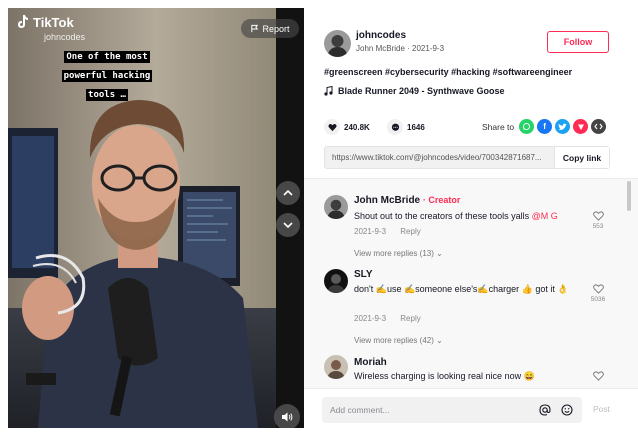 The height and width of the screenshot is (435, 638). I want to click on comment-input, so click(430, 410).